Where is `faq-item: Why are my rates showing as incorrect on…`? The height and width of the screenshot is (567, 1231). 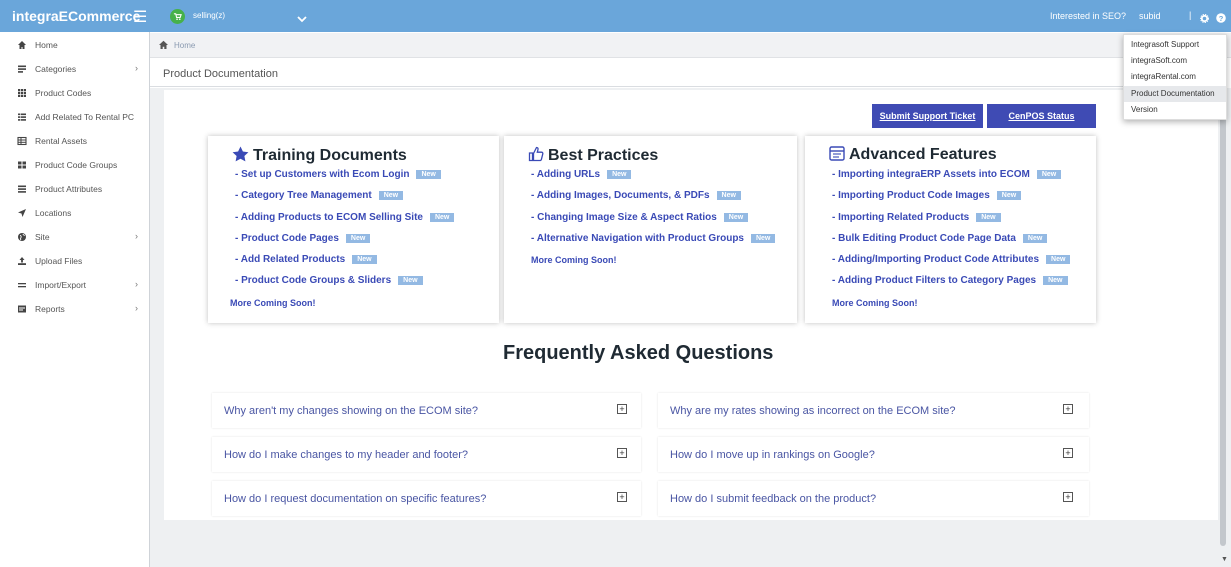
faq-item: Why are my rates showing as incorrect on… is located at coordinates (873, 410).